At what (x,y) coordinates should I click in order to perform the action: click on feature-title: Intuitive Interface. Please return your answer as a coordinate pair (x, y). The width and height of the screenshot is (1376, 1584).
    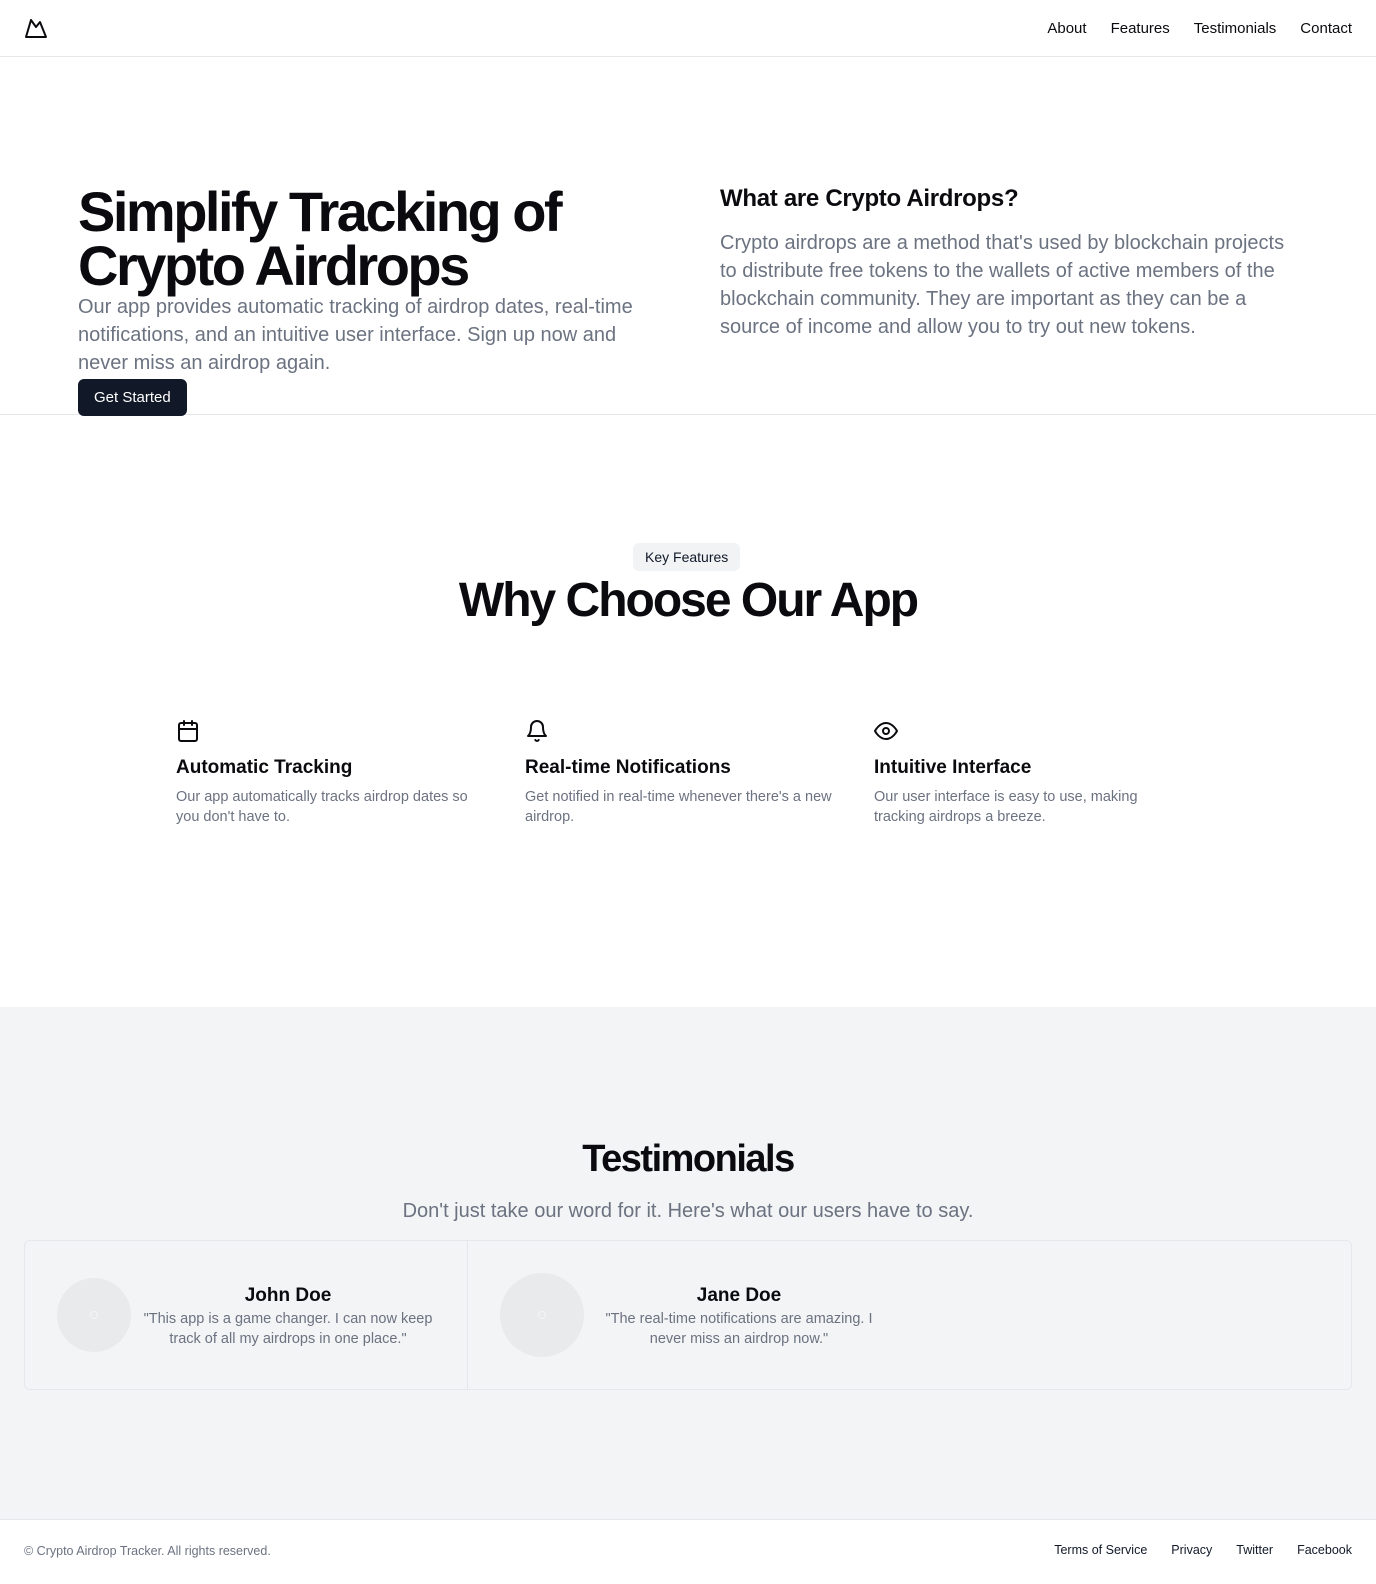
    Looking at the image, I should click on (953, 767).